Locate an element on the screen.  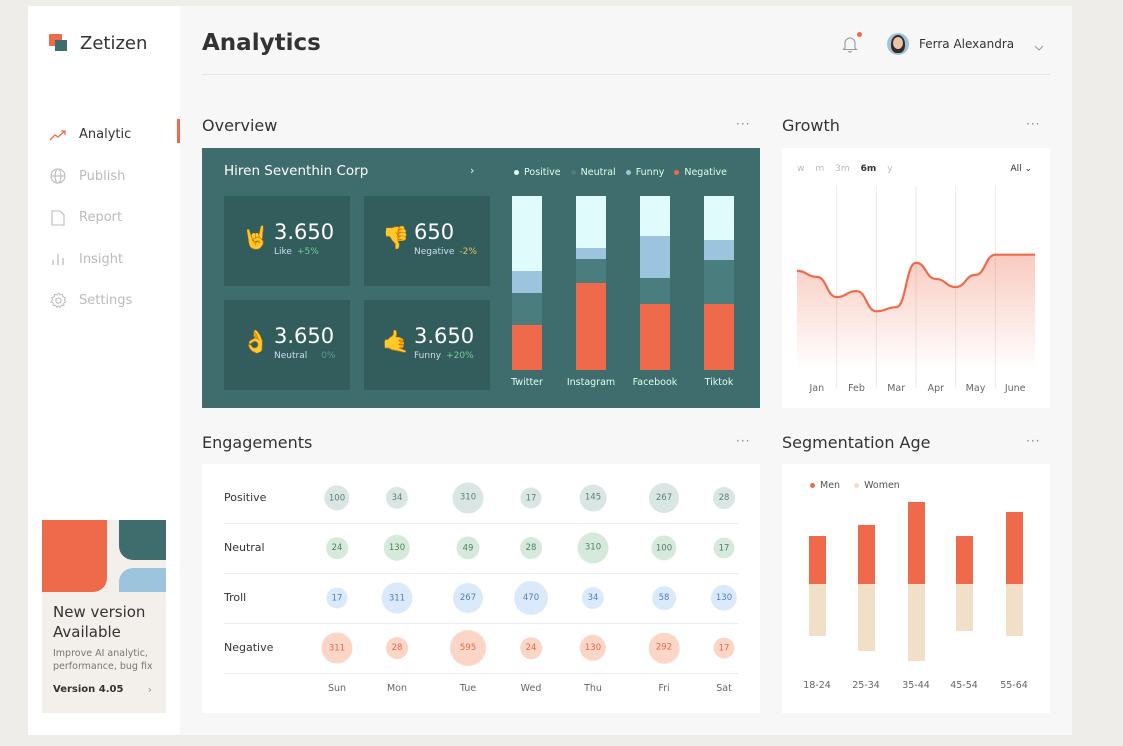
kpi-negative: 👎 650 Negative -2% is located at coordinates (427, 241).